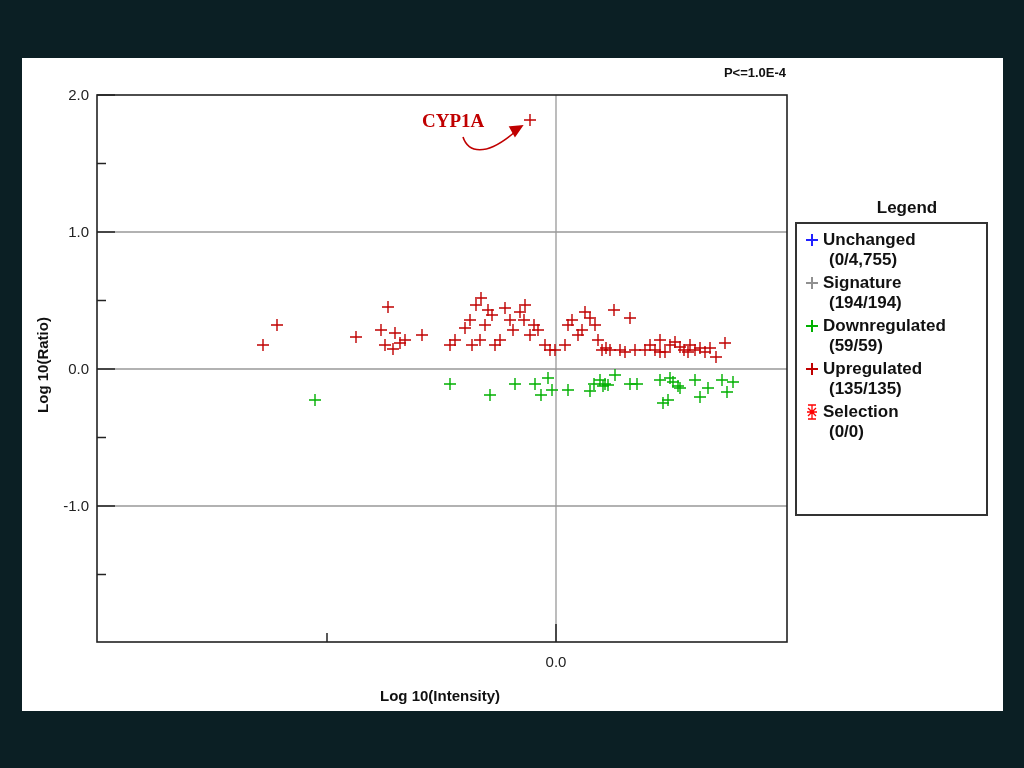 The height and width of the screenshot is (768, 1024). What do you see at coordinates (453, 120) in the screenshot?
I see `annotation-label: CYP1A` at bounding box center [453, 120].